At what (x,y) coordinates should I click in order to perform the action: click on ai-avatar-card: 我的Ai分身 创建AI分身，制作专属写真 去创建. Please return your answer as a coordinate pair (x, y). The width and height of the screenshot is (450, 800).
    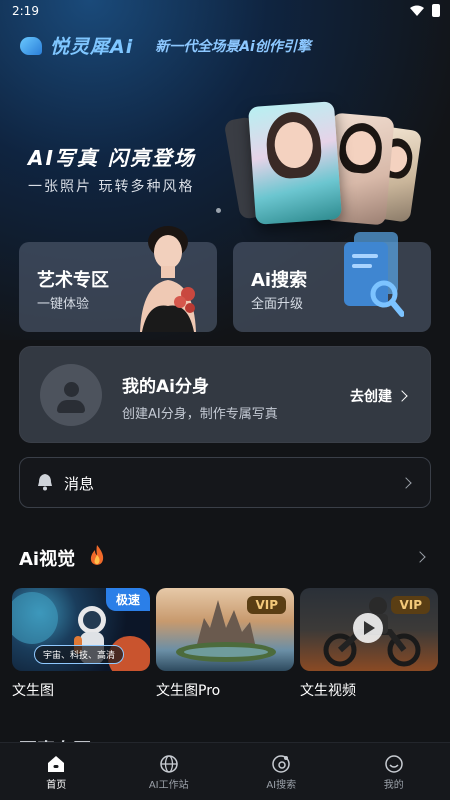
    Looking at the image, I should click on (225, 394).